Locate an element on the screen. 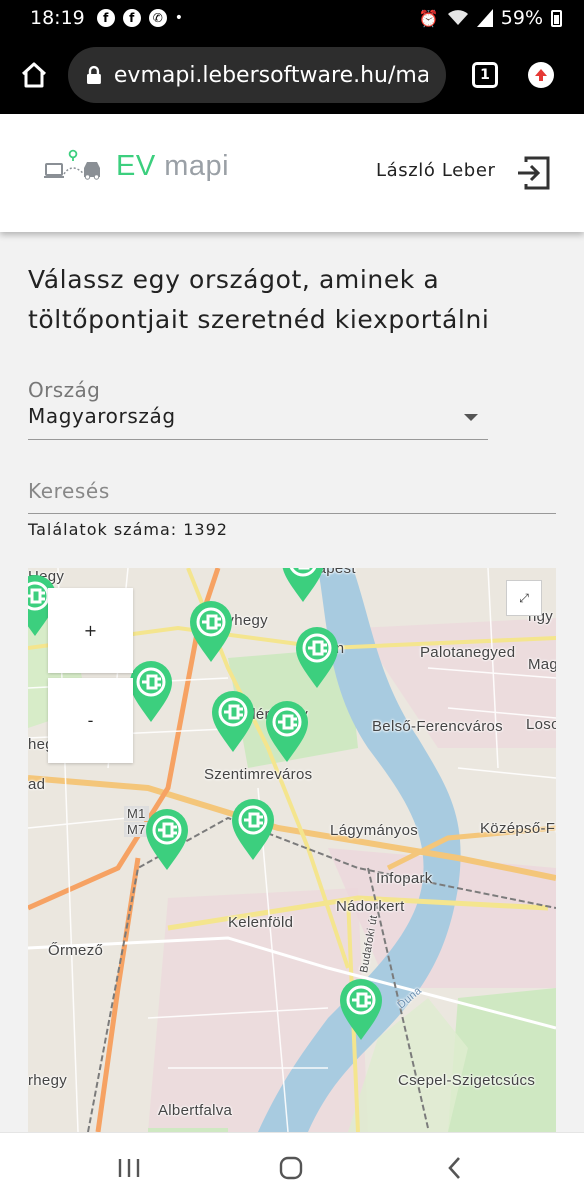 This screenshot has height=1200, width=584. battery-icon is located at coordinates (556, 18).